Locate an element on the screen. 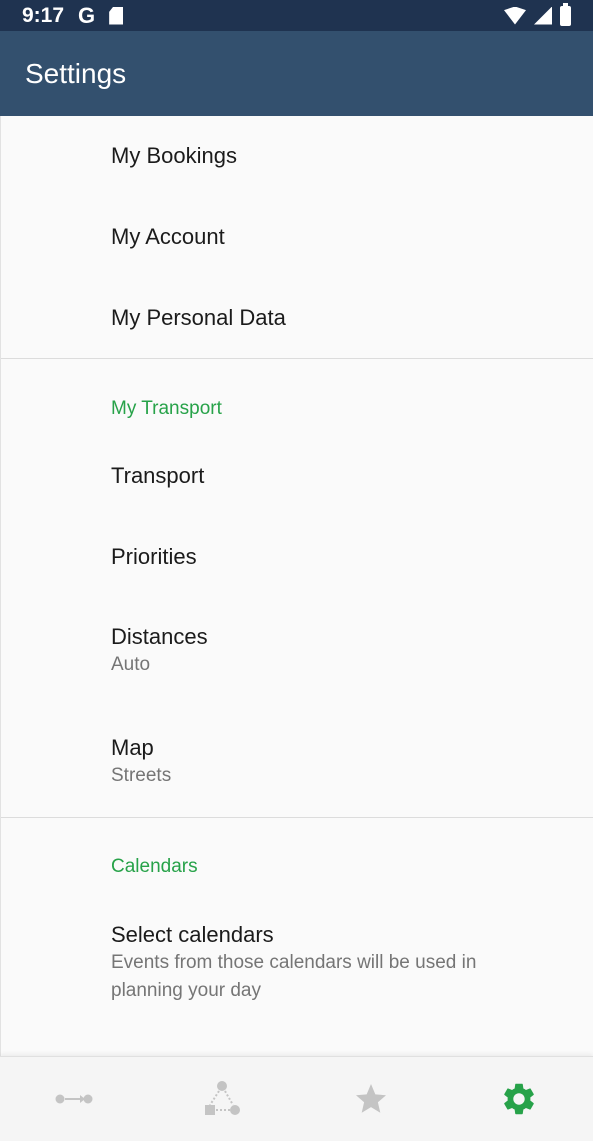 The height and width of the screenshot is (1141, 593). select-calendars-label: Select calendars is located at coordinates (192, 934).